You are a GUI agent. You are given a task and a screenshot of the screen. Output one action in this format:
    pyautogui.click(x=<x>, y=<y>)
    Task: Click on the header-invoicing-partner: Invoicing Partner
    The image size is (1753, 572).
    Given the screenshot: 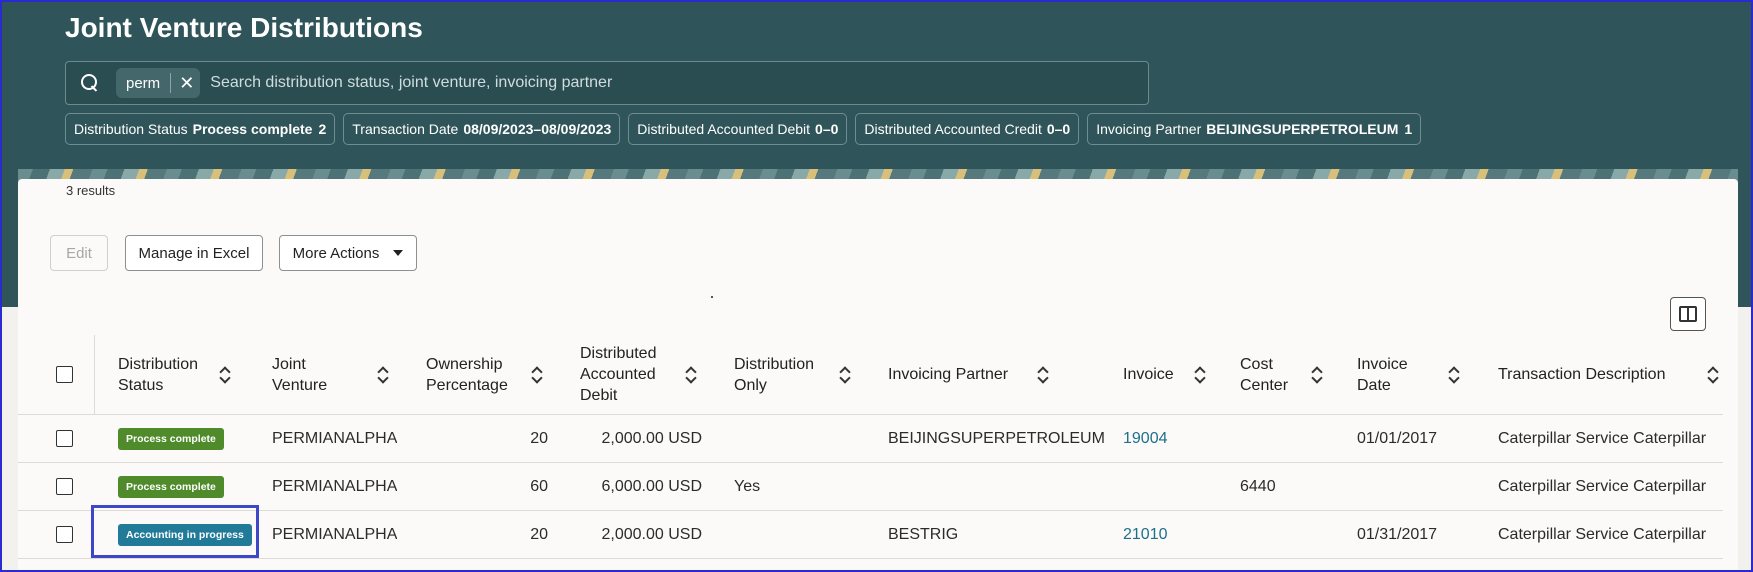 What is the action you would take?
    pyautogui.click(x=983, y=374)
    